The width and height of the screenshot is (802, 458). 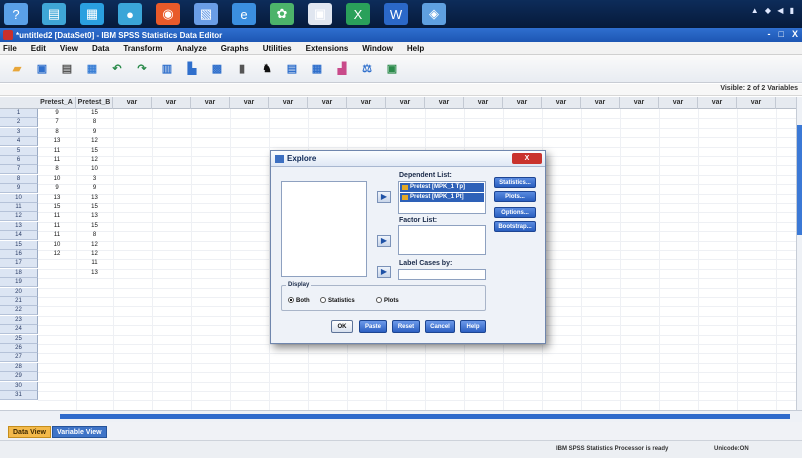 What do you see at coordinates (19, 236) in the screenshot?
I see `row-header: 14` at bounding box center [19, 236].